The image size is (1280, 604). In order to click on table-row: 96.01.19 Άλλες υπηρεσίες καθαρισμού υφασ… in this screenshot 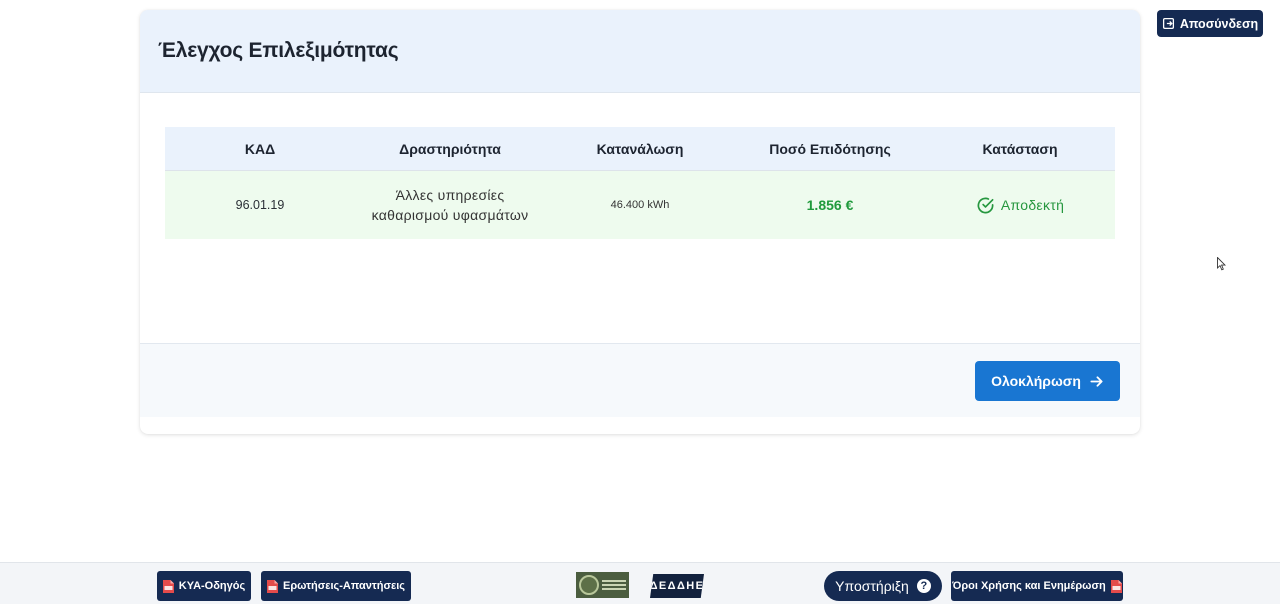, I will do `click(640, 205)`.